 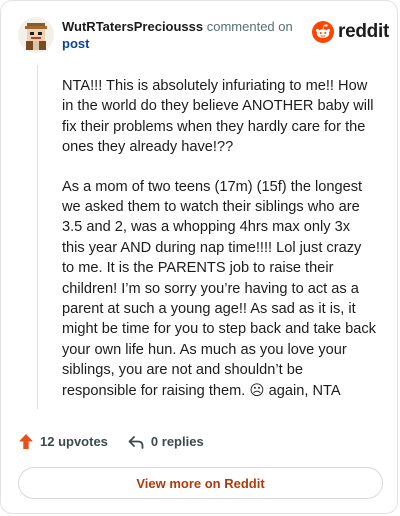 What do you see at coordinates (26, 441) in the screenshot?
I see `upvote-arrow-icon` at bounding box center [26, 441].